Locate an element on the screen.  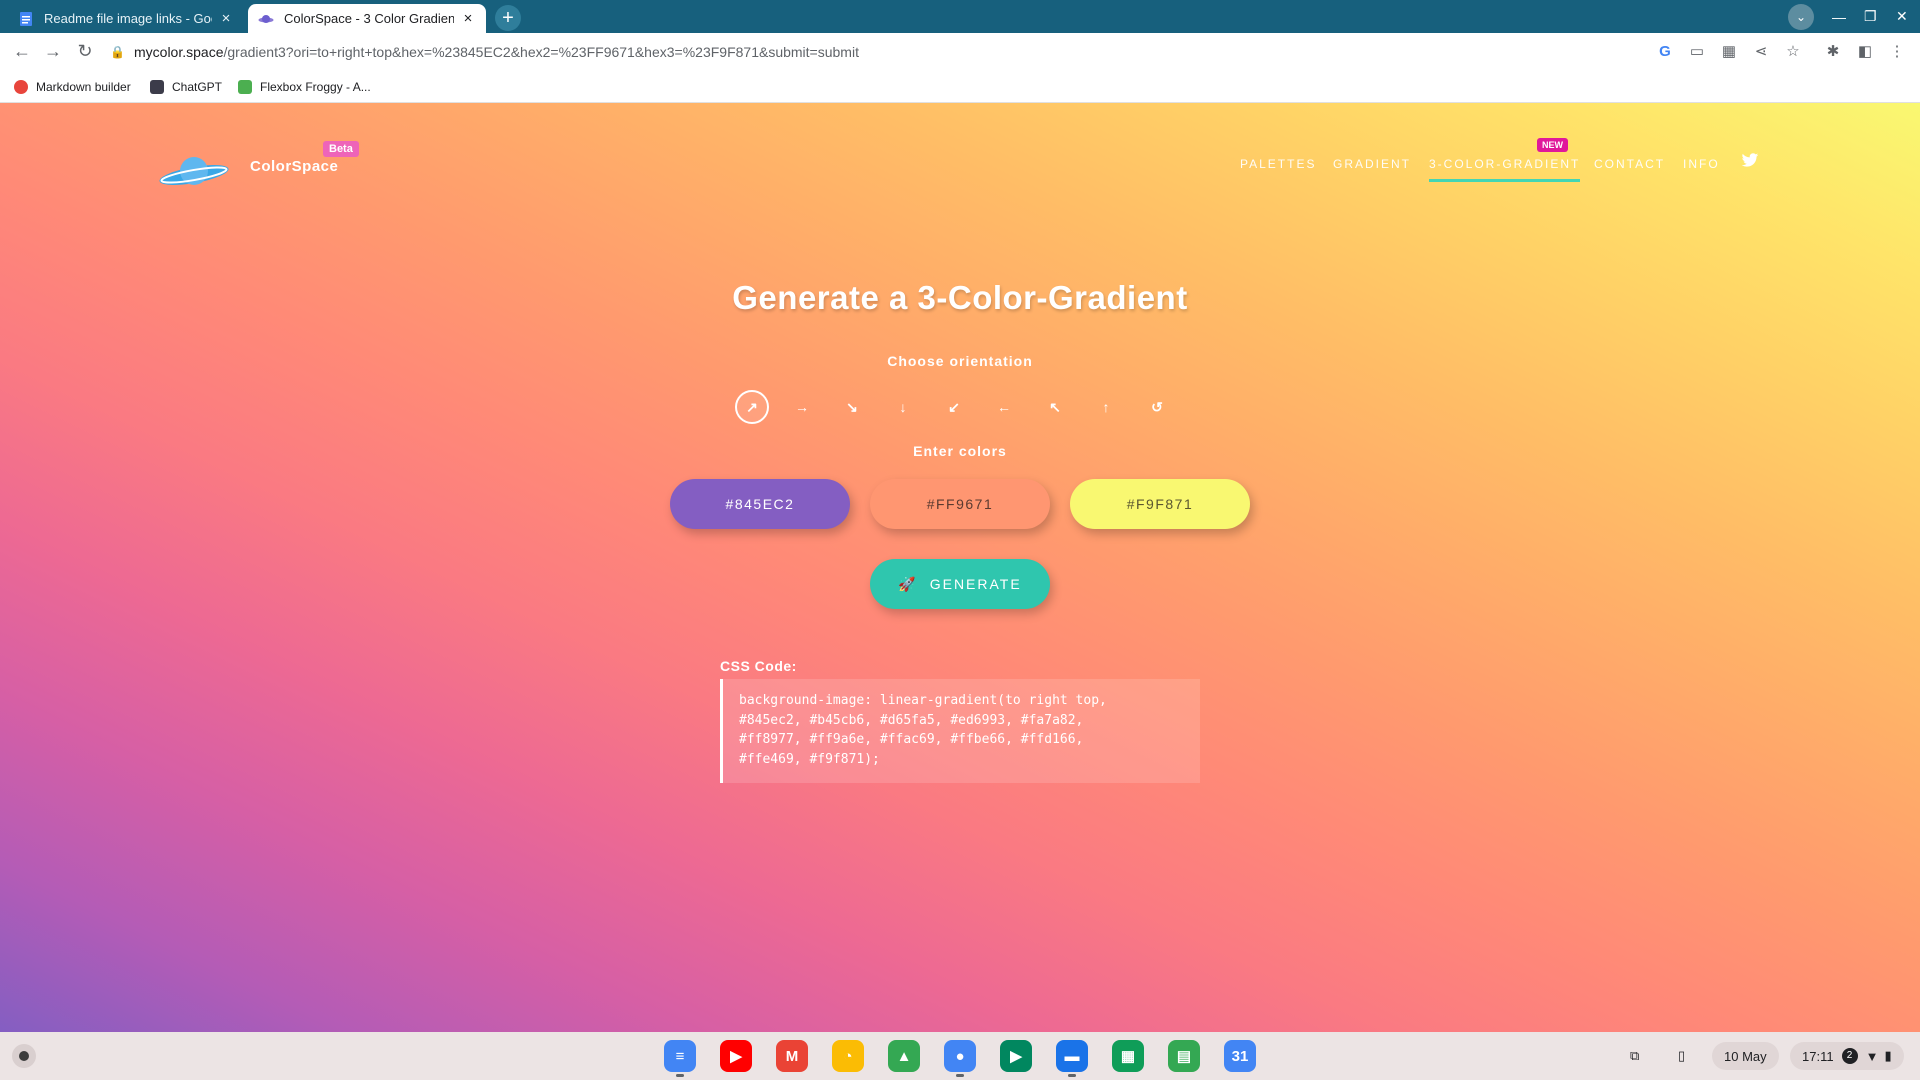
generate-button: 🚀 GENERATE is located at coordinates (960, 584).